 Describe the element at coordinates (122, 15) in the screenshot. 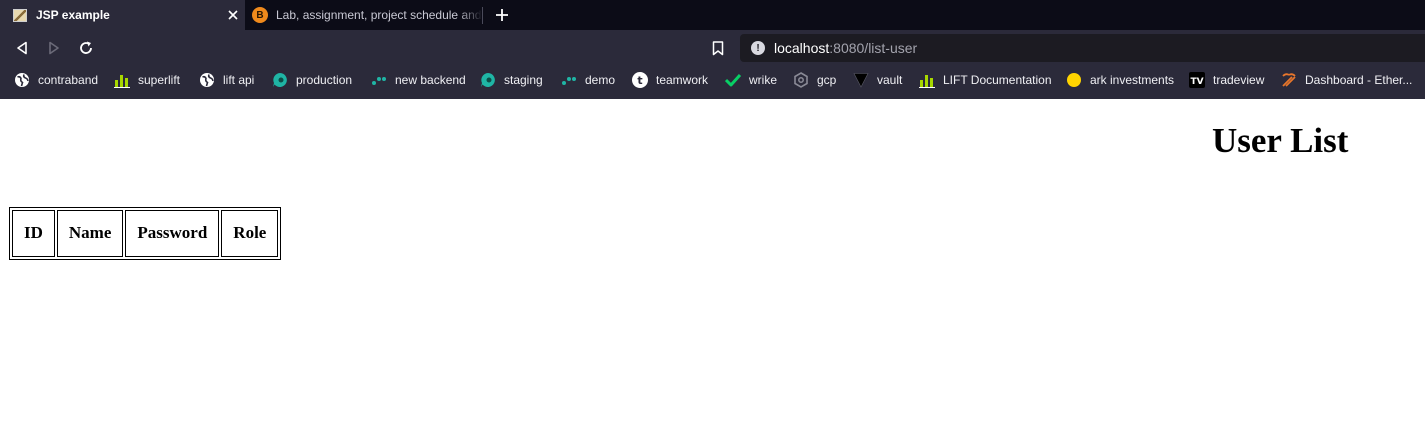

I see `tab-jsp-example: JSP example` at that location.